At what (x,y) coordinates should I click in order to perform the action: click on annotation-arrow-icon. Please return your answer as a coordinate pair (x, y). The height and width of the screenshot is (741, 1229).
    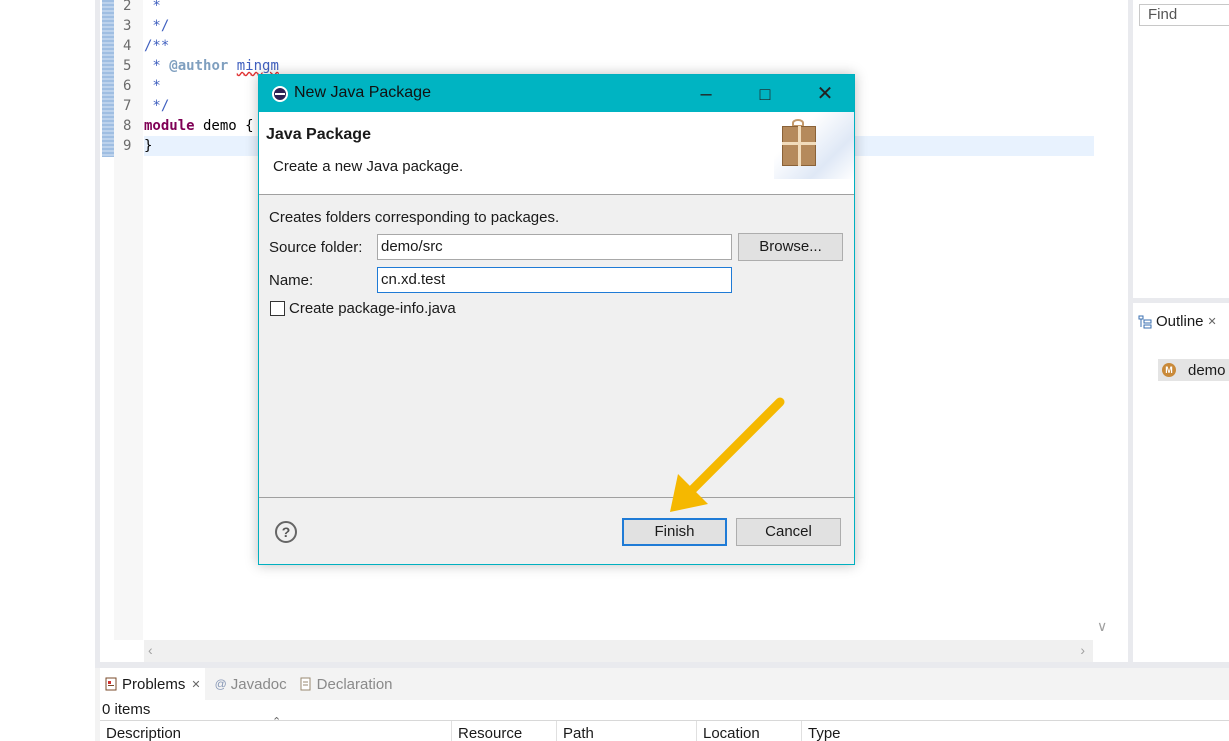
    Looking at the image, I should click on (727, 454).